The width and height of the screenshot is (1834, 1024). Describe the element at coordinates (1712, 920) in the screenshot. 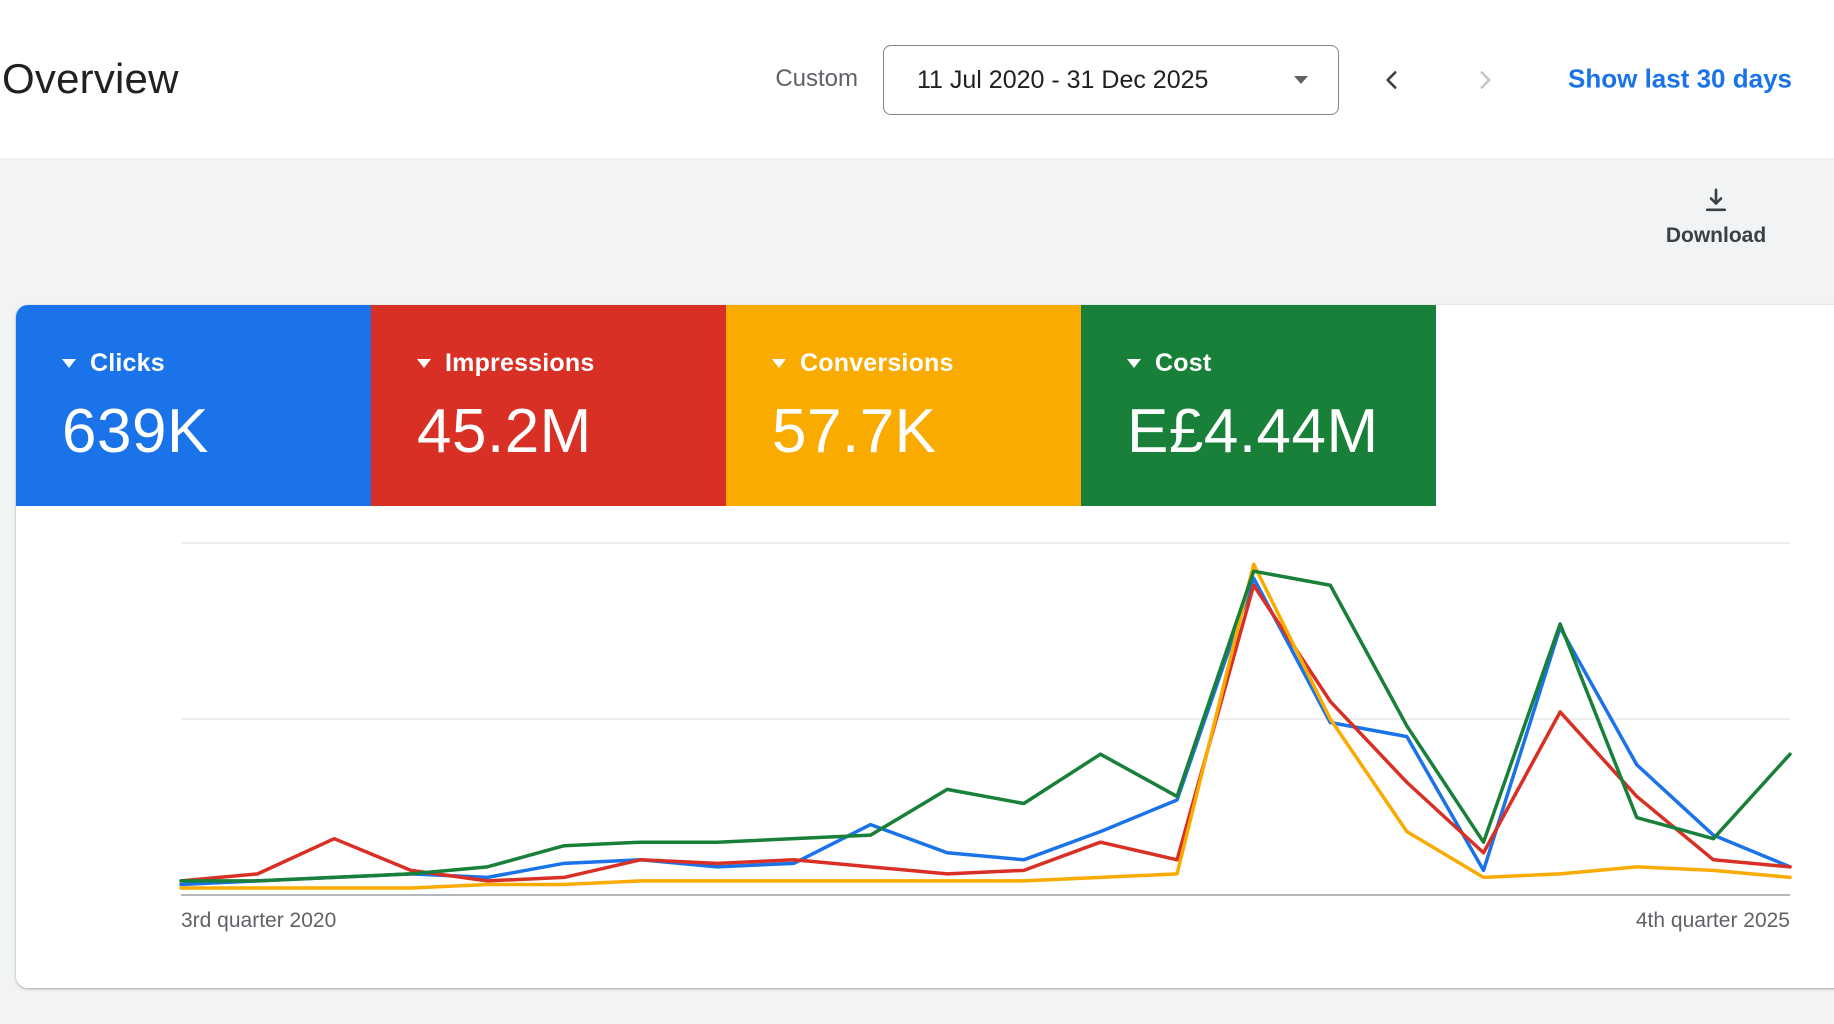

I see `x-axis-label-end: 4th quarter 2025` at that location.